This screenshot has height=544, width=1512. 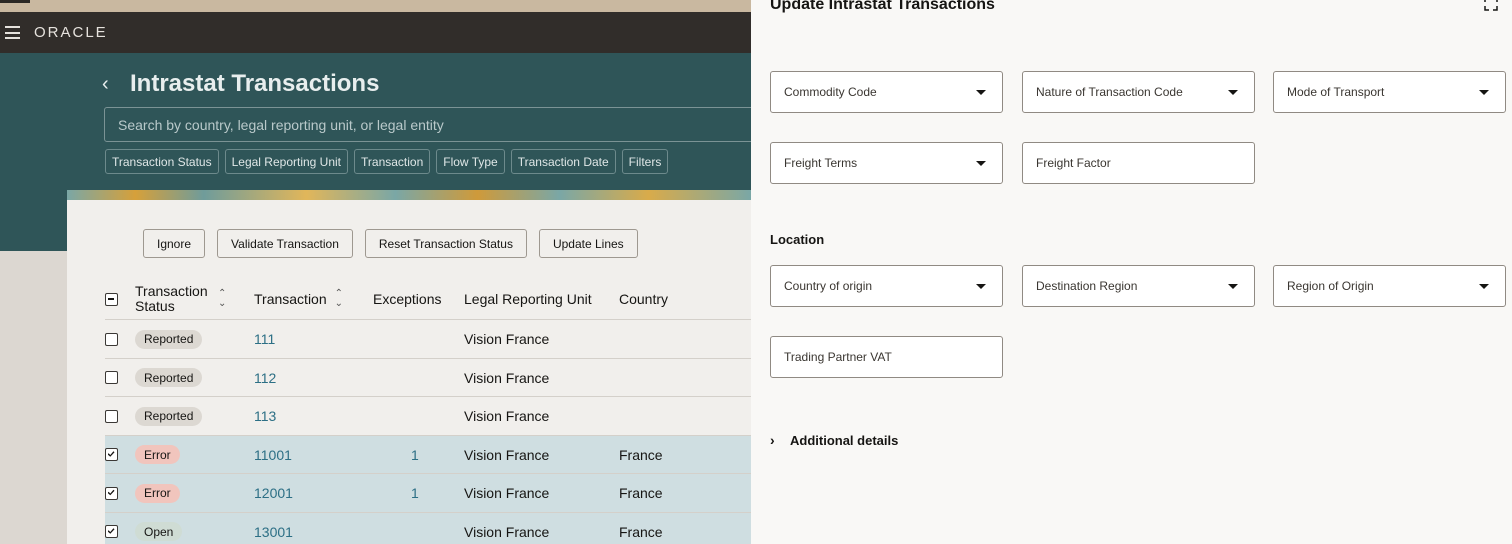 I want to click on nature-of-transaction-code-select: Nature of Transaction Code, so click(x=1138, y=92).